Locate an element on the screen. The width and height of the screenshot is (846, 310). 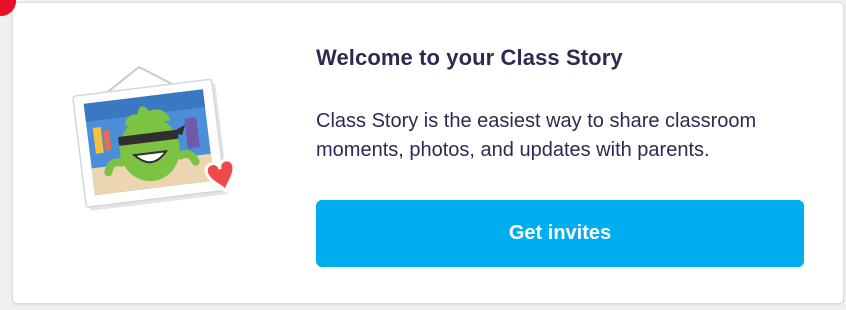
photo-frame-illustration is located at coordinates (154, 138).